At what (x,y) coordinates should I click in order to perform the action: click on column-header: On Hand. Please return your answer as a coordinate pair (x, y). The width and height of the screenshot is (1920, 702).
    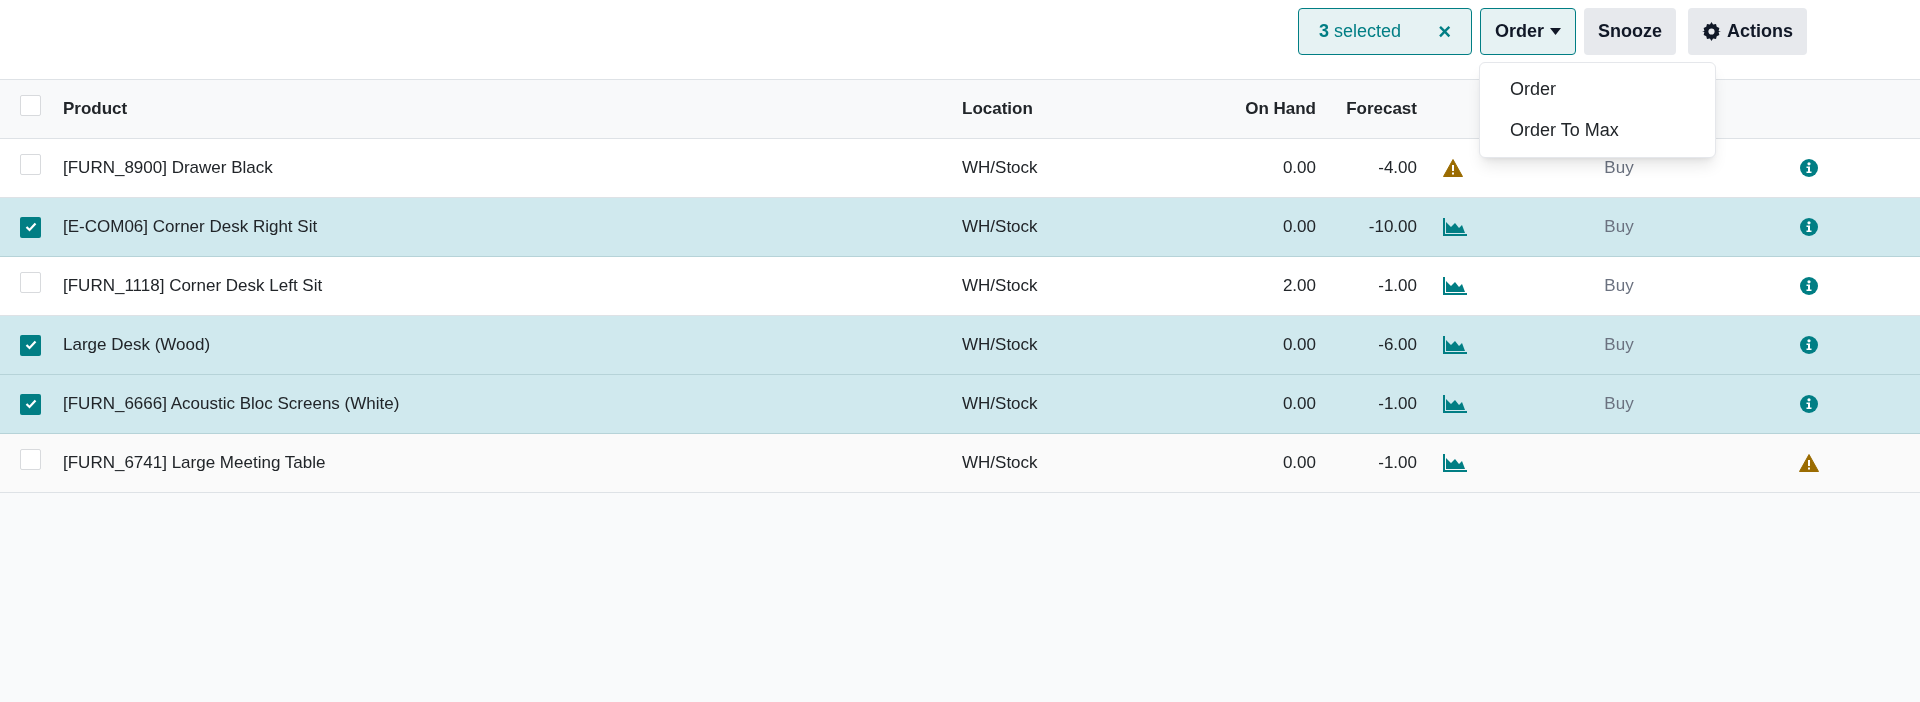
    Looking at the image, I should click on (1280, 109).